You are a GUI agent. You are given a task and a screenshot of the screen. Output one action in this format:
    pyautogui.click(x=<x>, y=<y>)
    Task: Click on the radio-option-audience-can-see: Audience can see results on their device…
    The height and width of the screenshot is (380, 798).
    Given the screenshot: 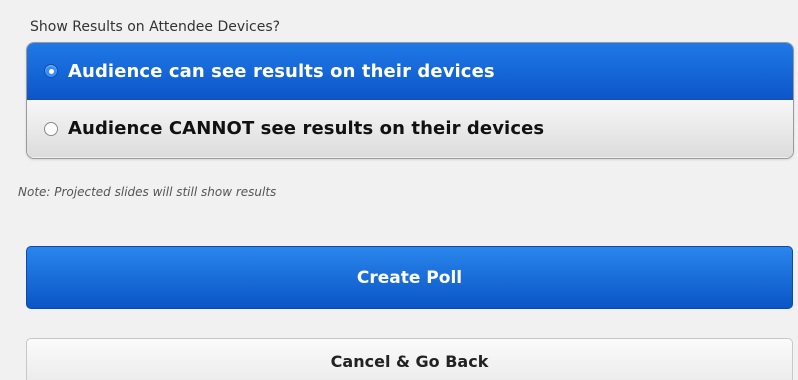 What is the action you would take?
    pyautogui.click(x=410, y=71)
    